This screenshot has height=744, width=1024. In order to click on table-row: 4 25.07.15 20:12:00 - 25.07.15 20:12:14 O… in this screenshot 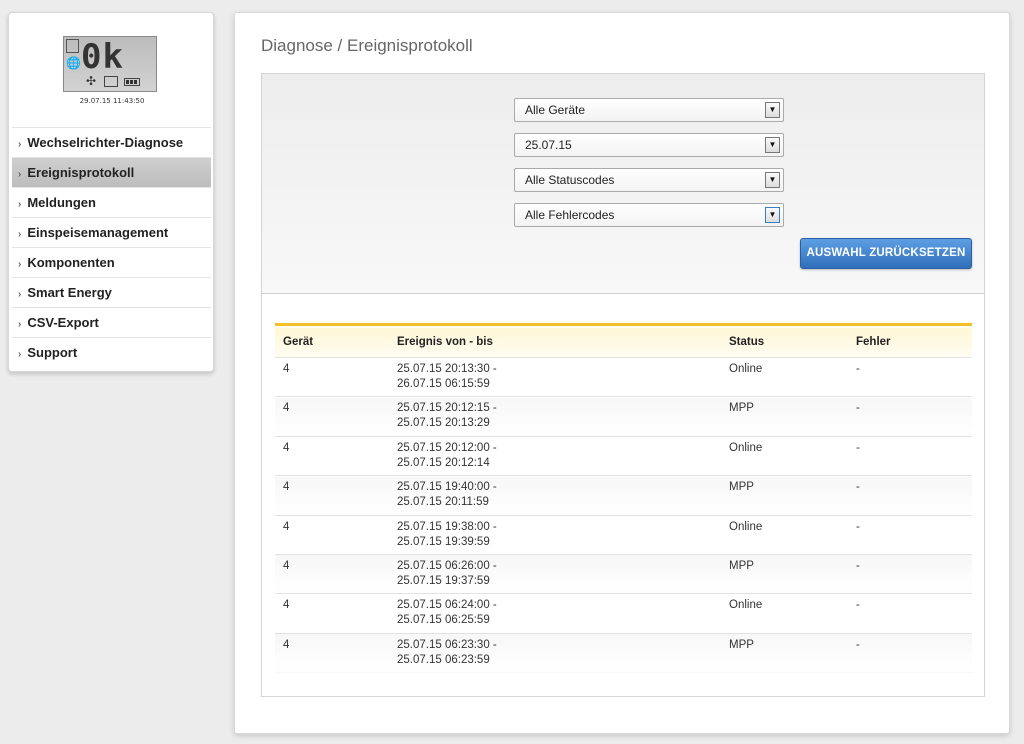, I will do `click(623, 455)`.